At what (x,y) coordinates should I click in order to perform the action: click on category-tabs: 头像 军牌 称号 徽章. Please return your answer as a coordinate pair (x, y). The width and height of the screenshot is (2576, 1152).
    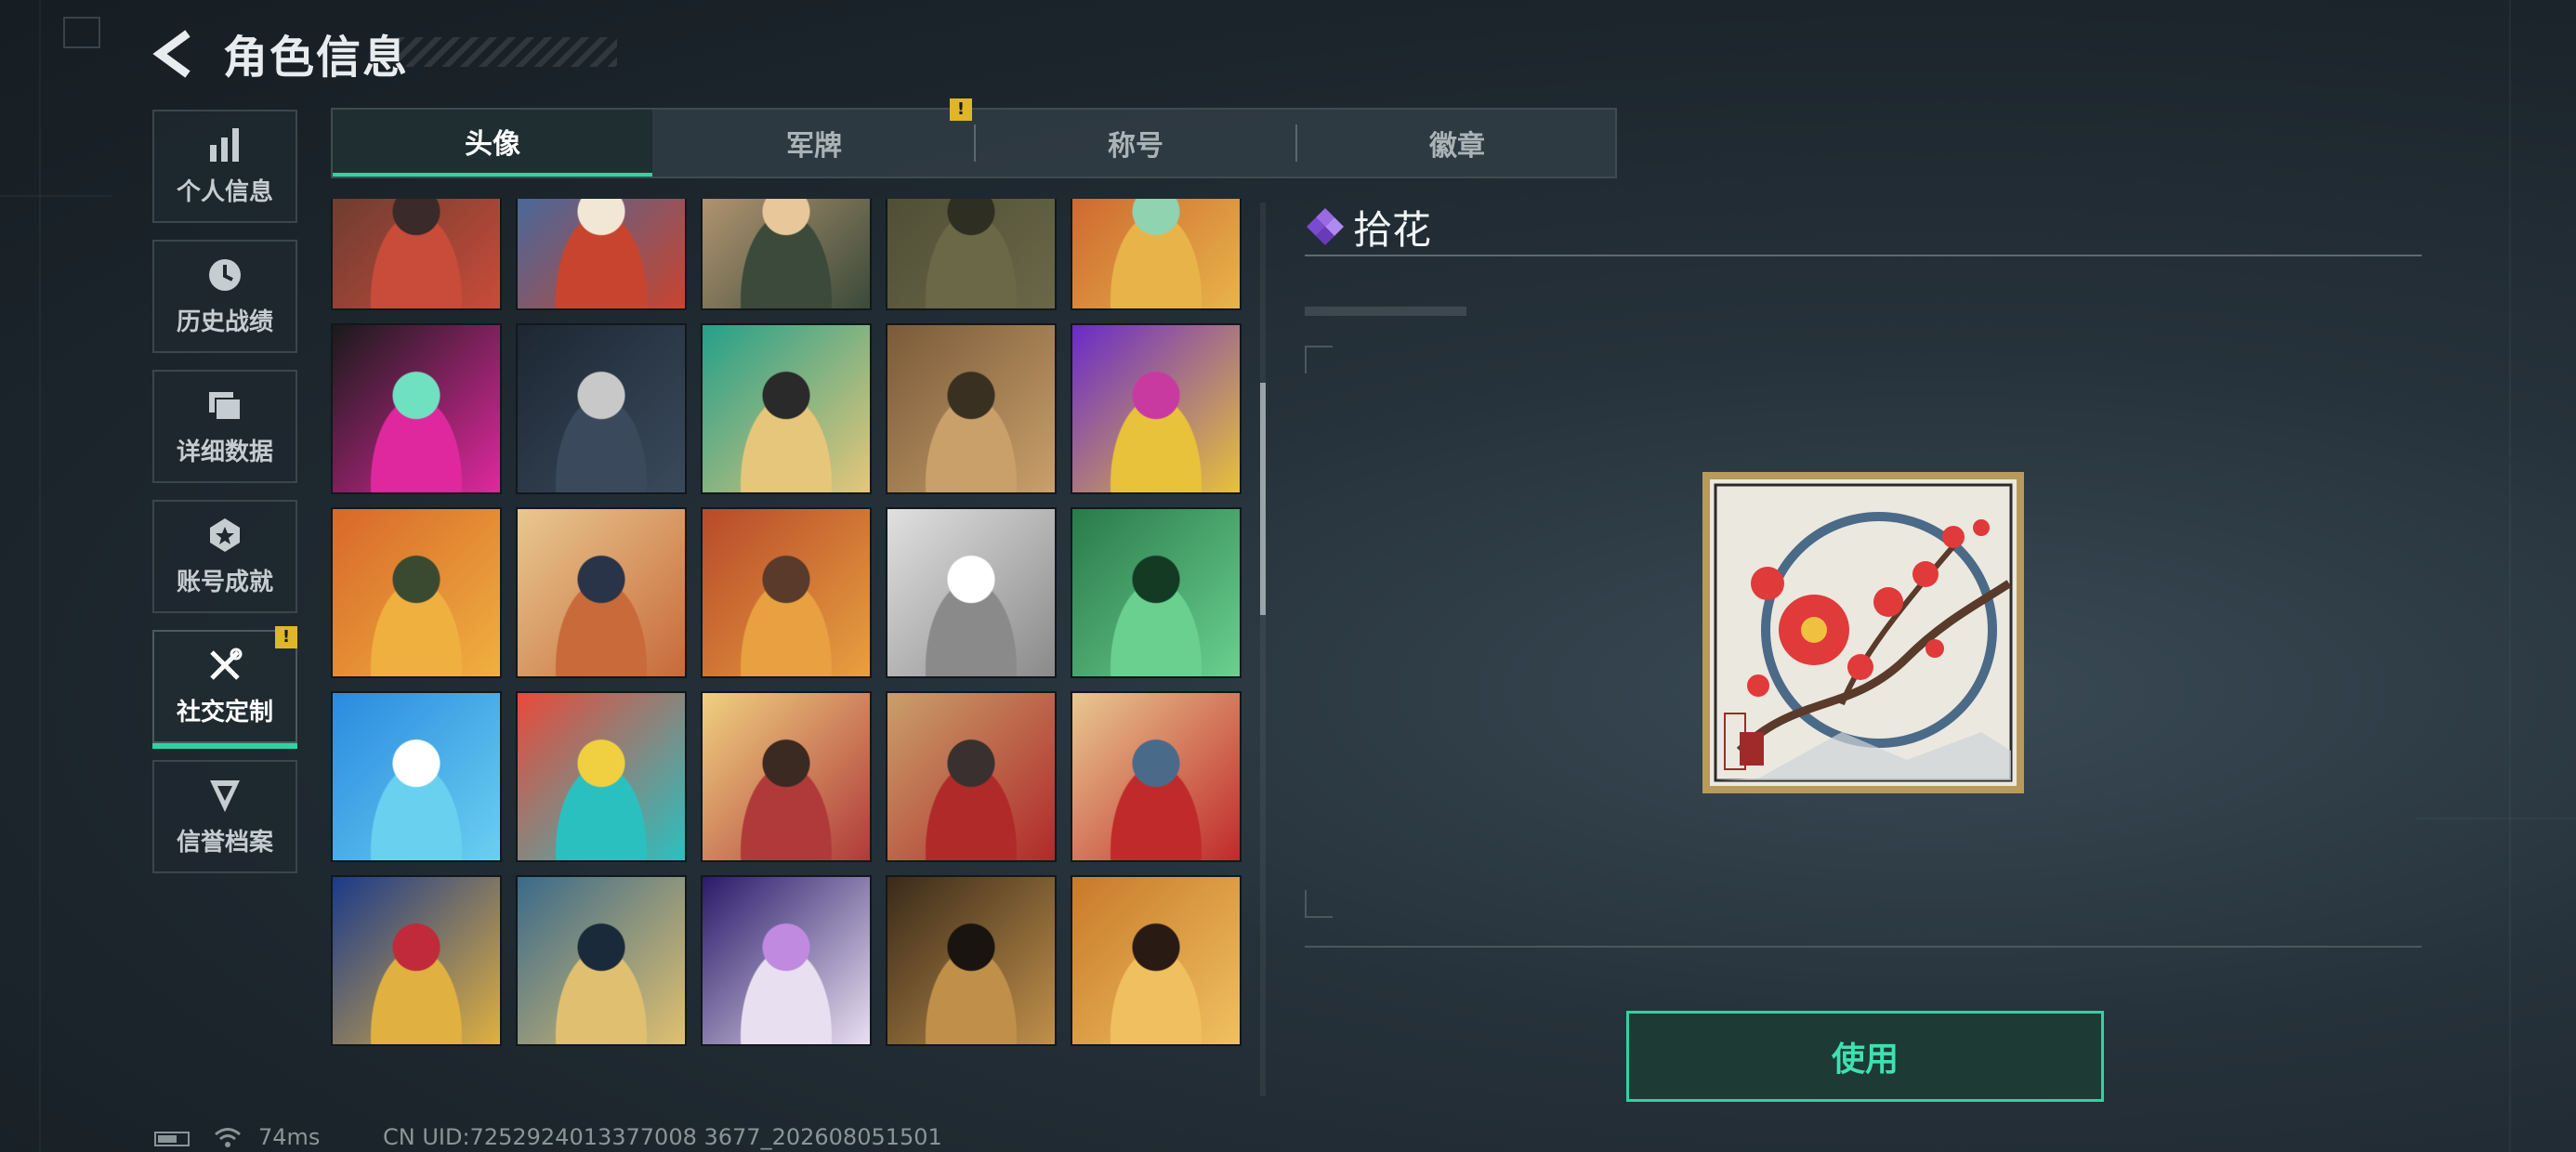
    Looking at the image, I should click on (974, 143).